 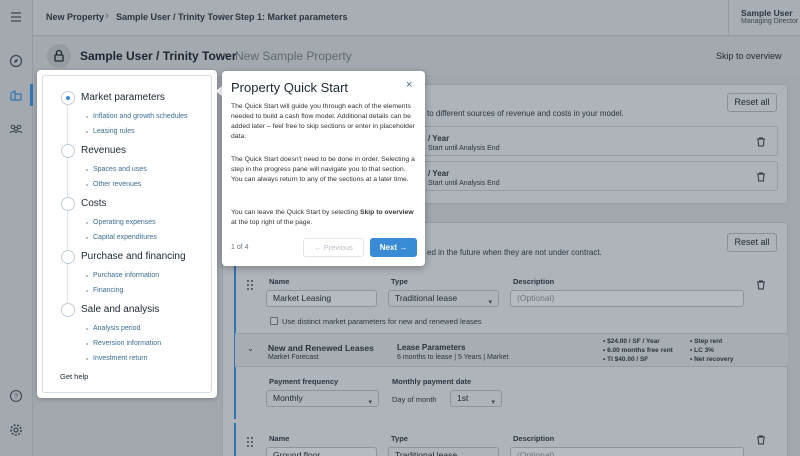 I want to click on chevron-down-icon: ⌄, so click(x=250, y=348).